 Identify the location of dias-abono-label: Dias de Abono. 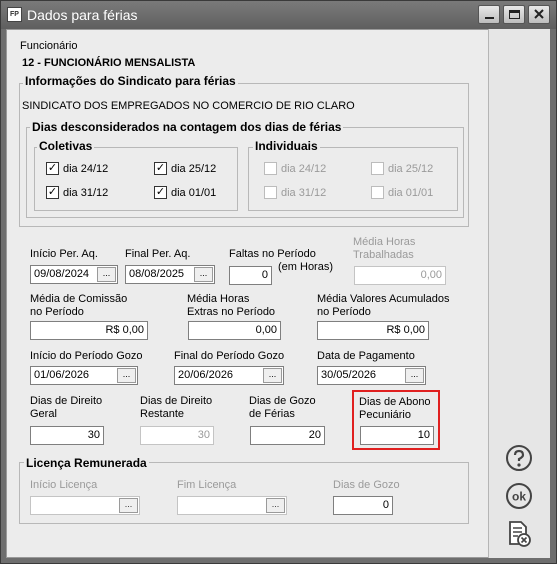
(395, 402).